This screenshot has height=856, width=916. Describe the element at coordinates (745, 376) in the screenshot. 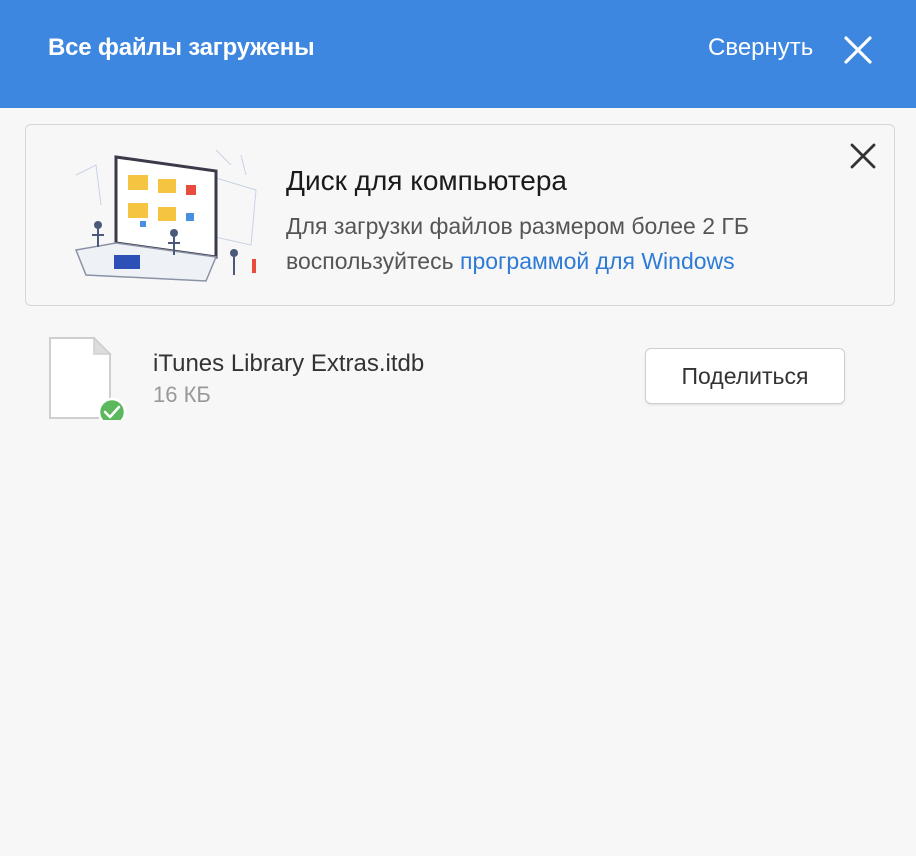

I see `share-button: Поделиться` at that location.